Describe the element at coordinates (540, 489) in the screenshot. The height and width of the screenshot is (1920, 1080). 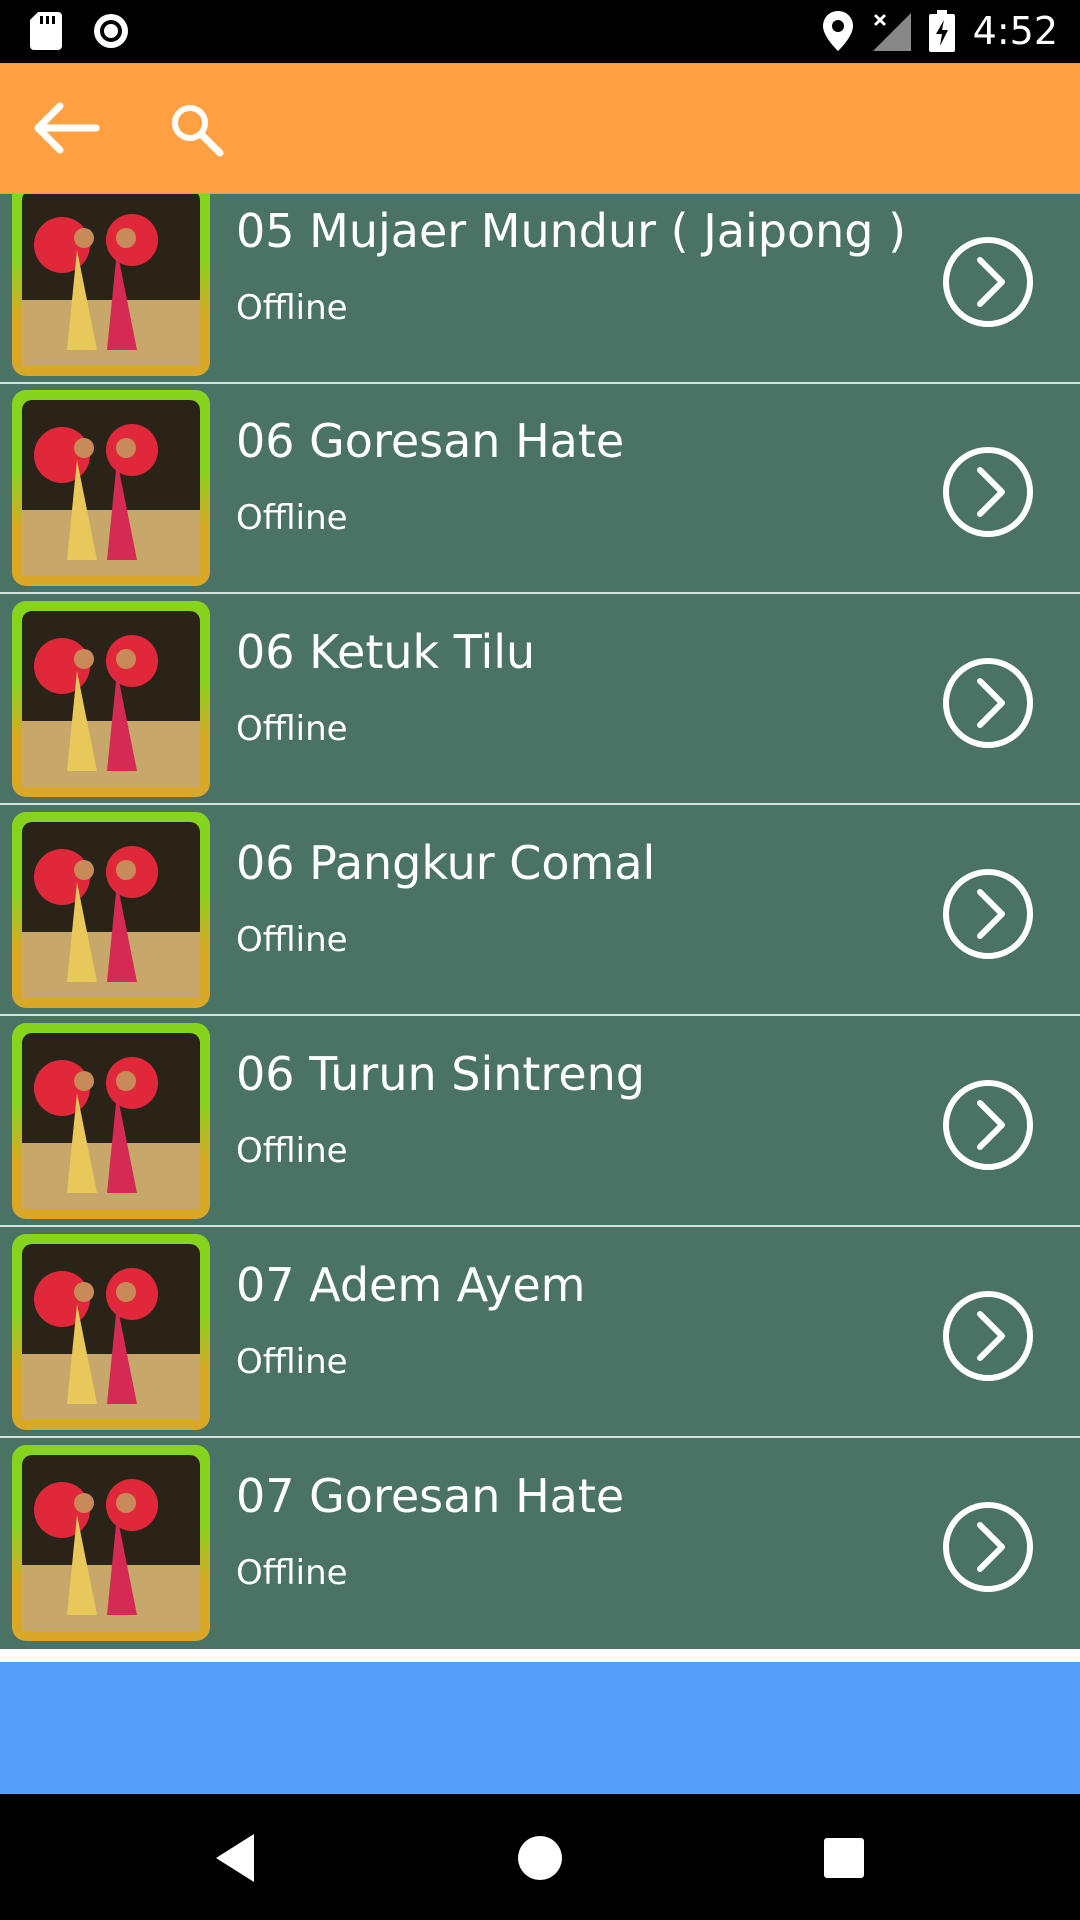
I see `list-item: 06 Goresan Hate Offline` at that location.